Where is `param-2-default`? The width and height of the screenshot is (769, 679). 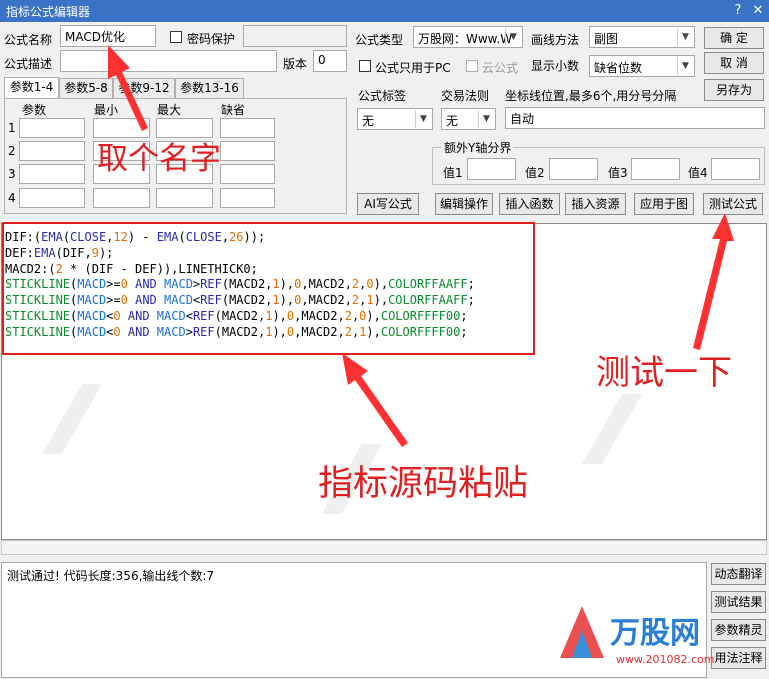 param-2-default is located at coordinates (247, 151).